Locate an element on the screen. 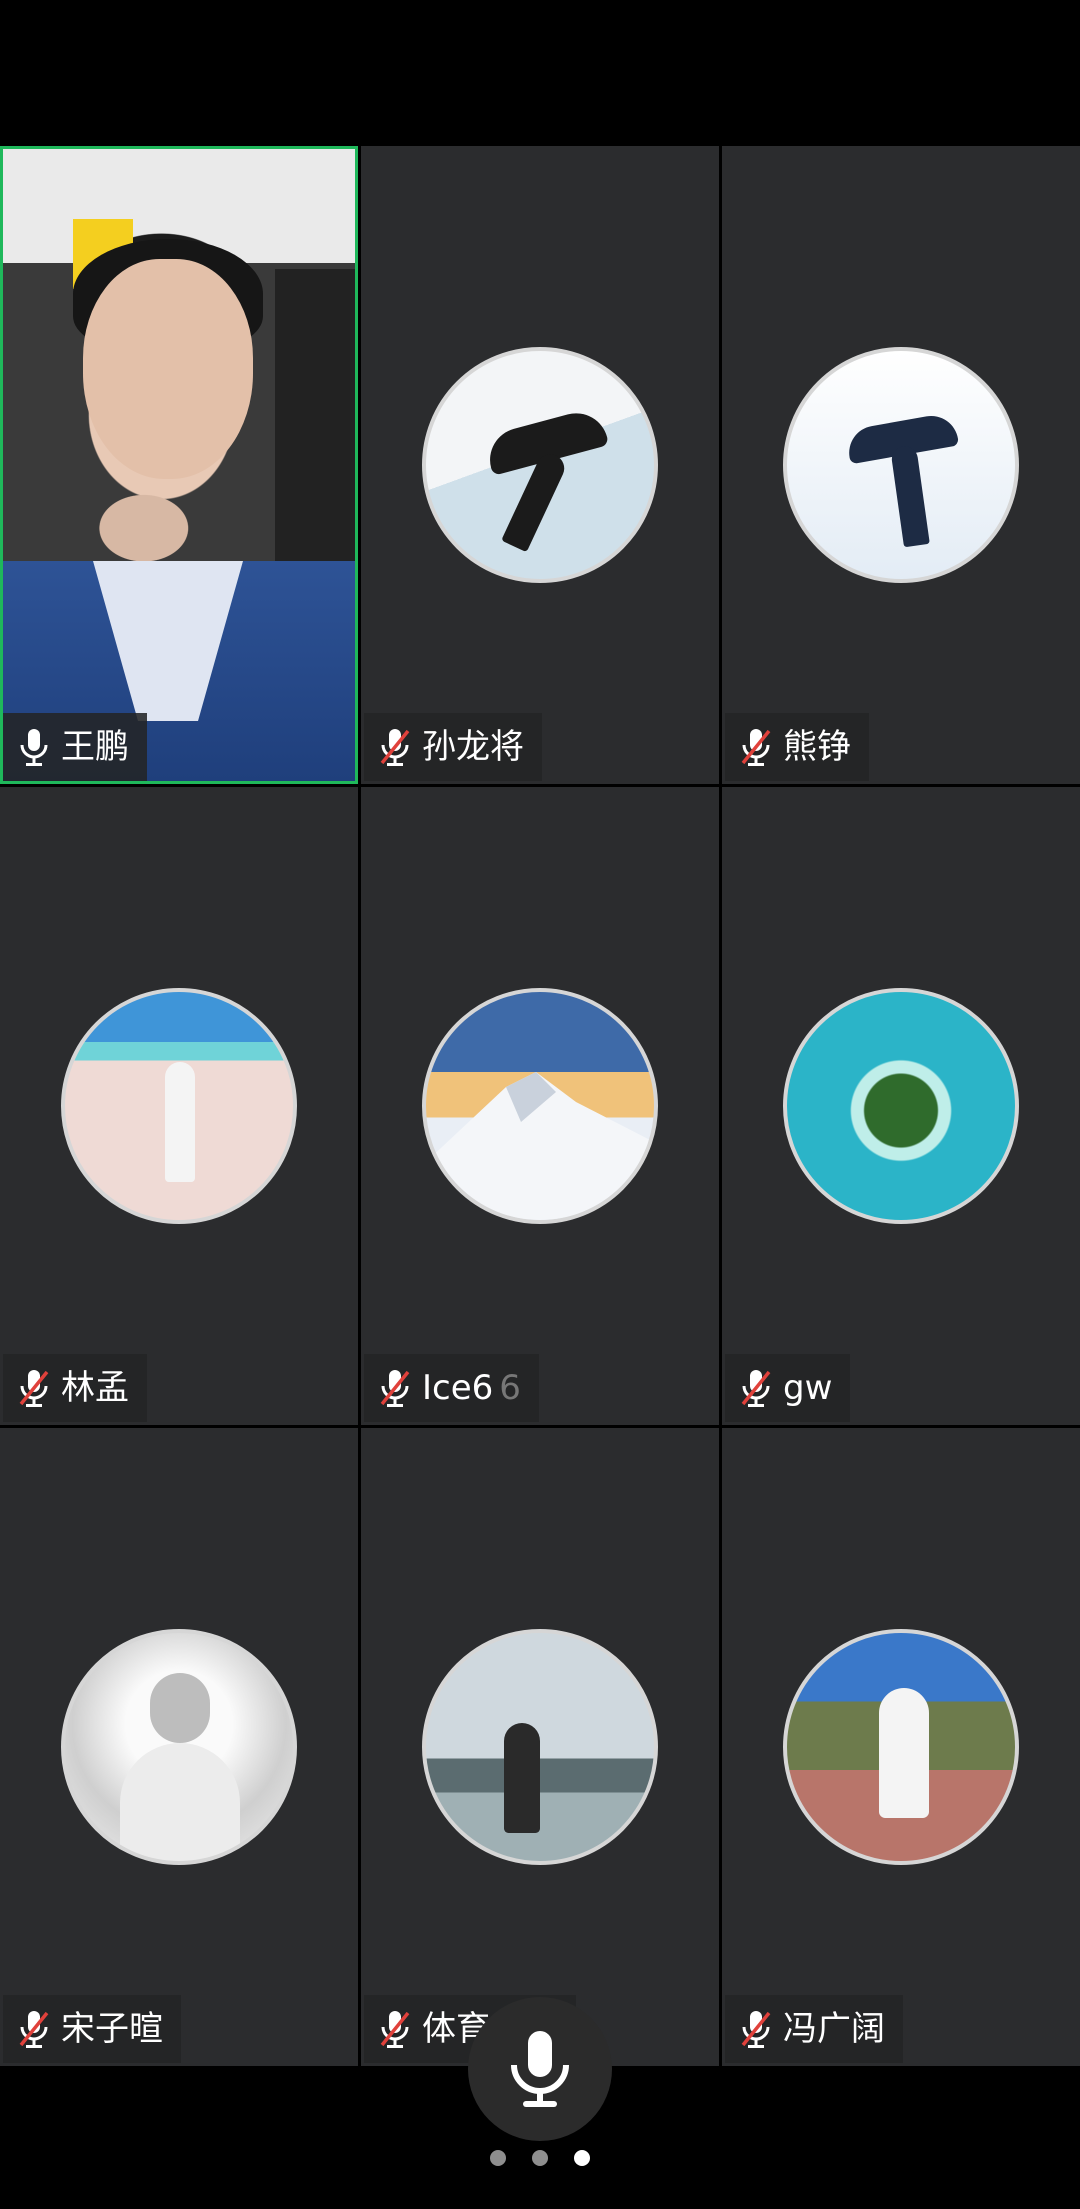 The height and width of the screenshot is (2209, 1080). participant-tile: gw is located at coordinates (901, 1106).